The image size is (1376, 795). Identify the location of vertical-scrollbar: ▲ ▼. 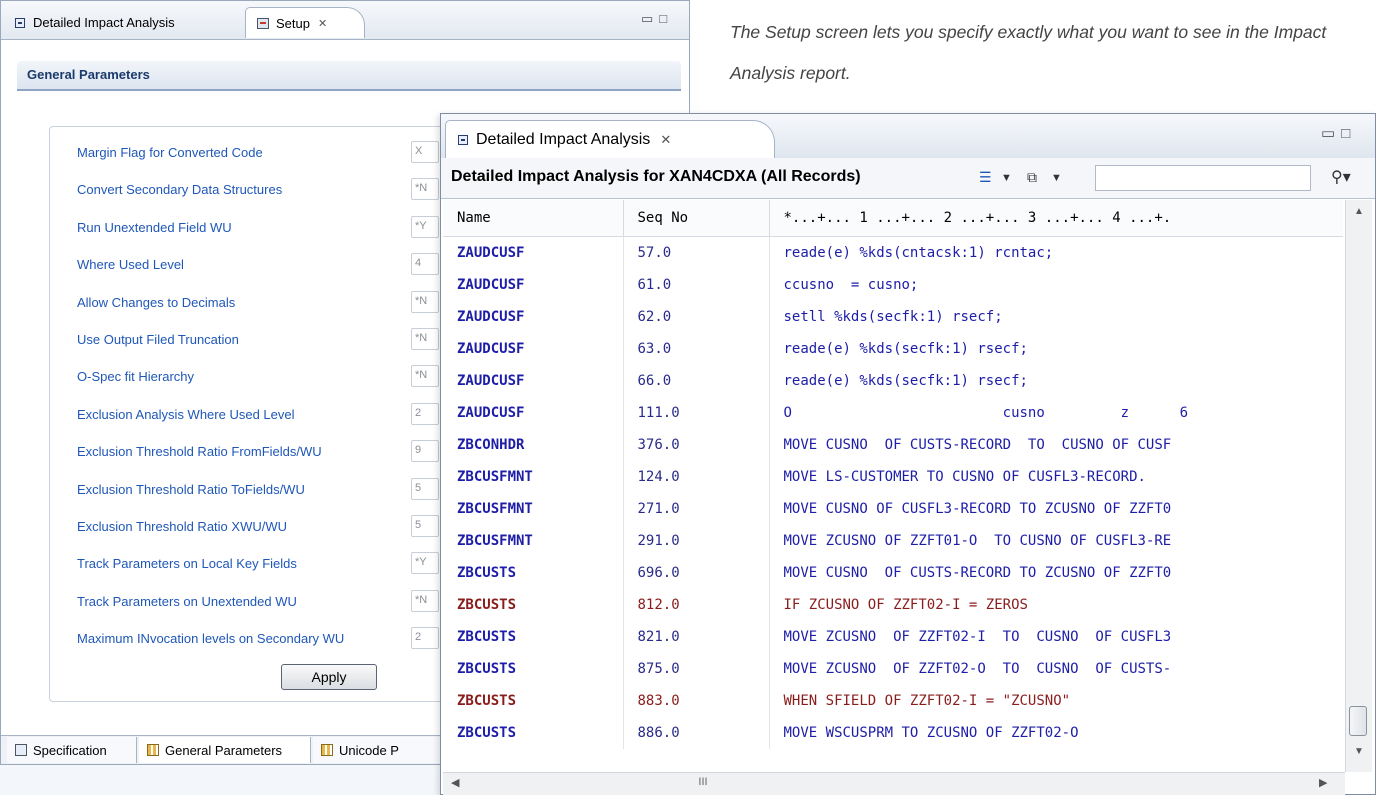
(1358, 486).